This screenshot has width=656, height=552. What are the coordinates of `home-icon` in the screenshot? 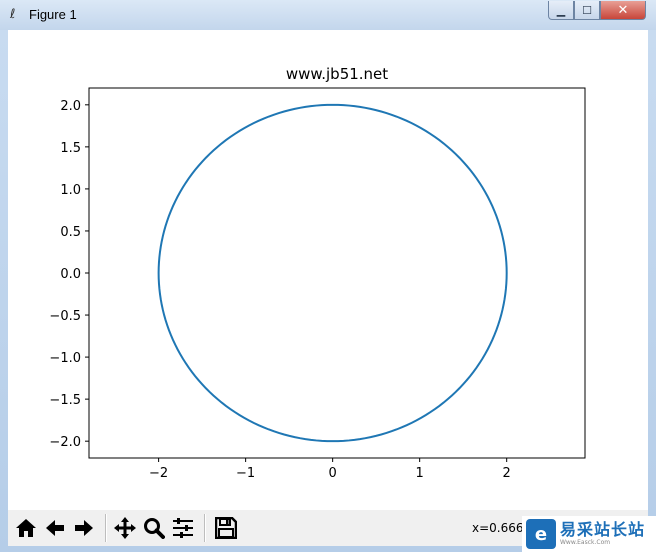 It's located at (26, 528).